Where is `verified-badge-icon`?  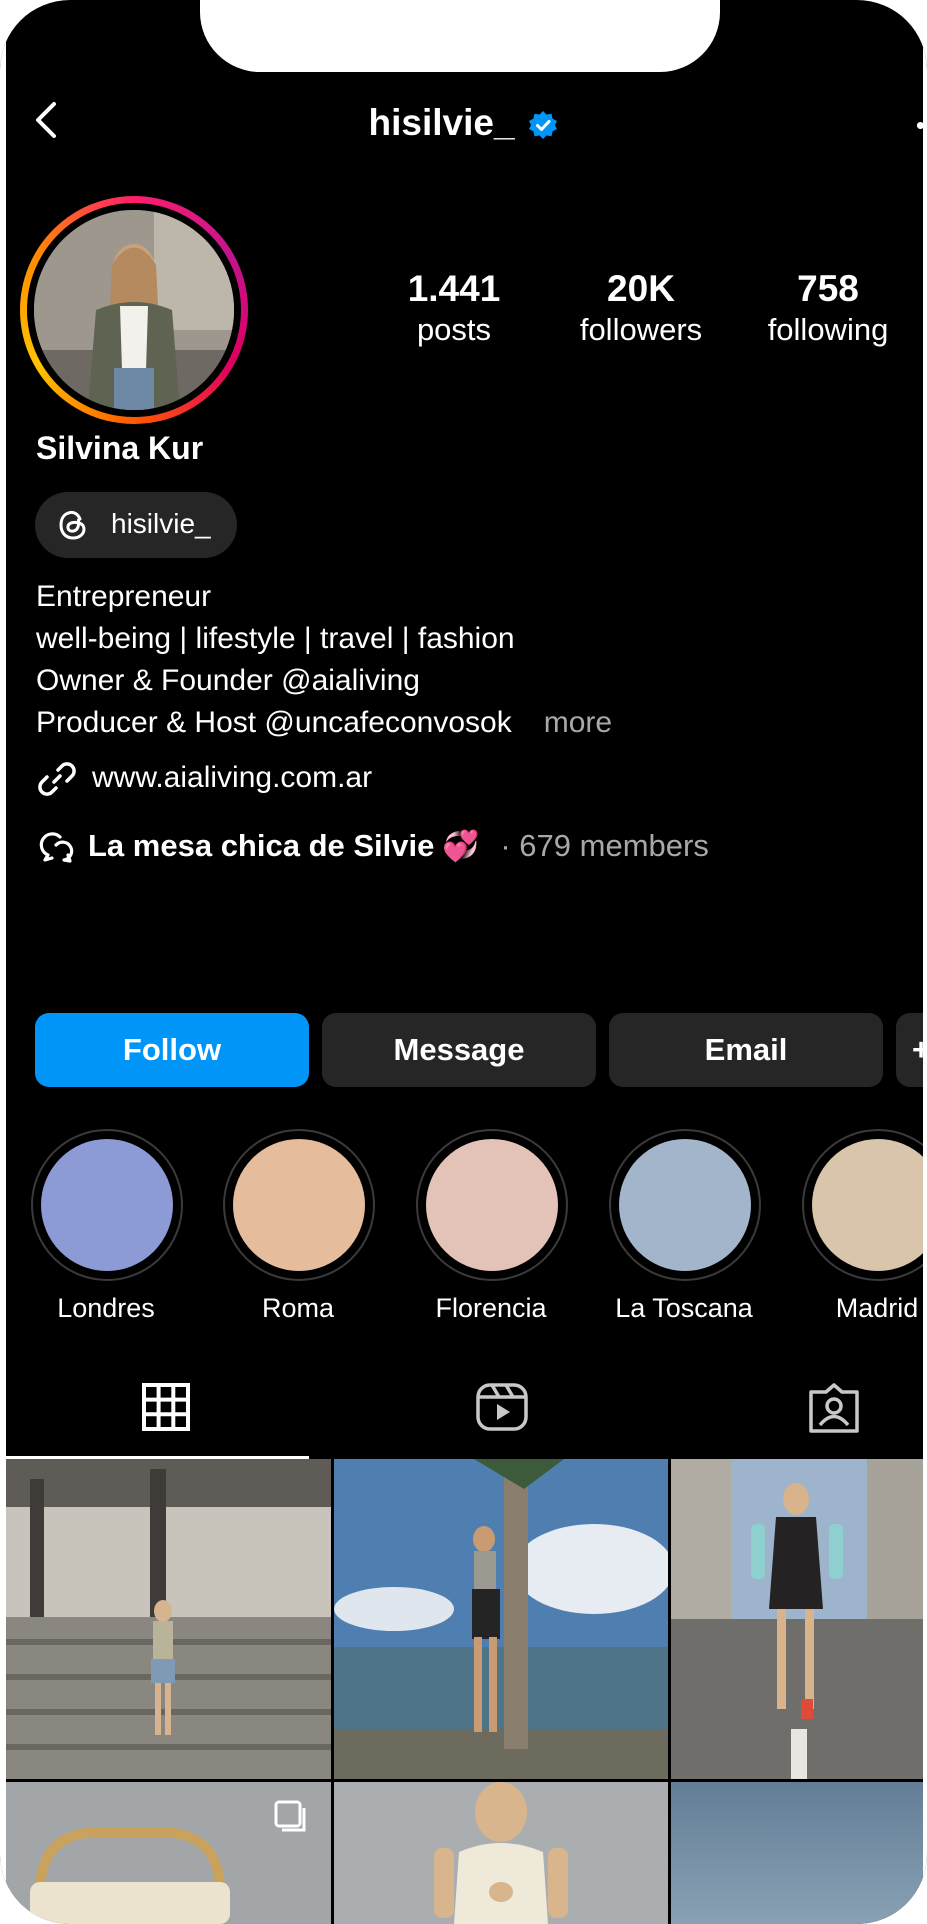
verified-badge-icon is located at coordinates (542, 125).